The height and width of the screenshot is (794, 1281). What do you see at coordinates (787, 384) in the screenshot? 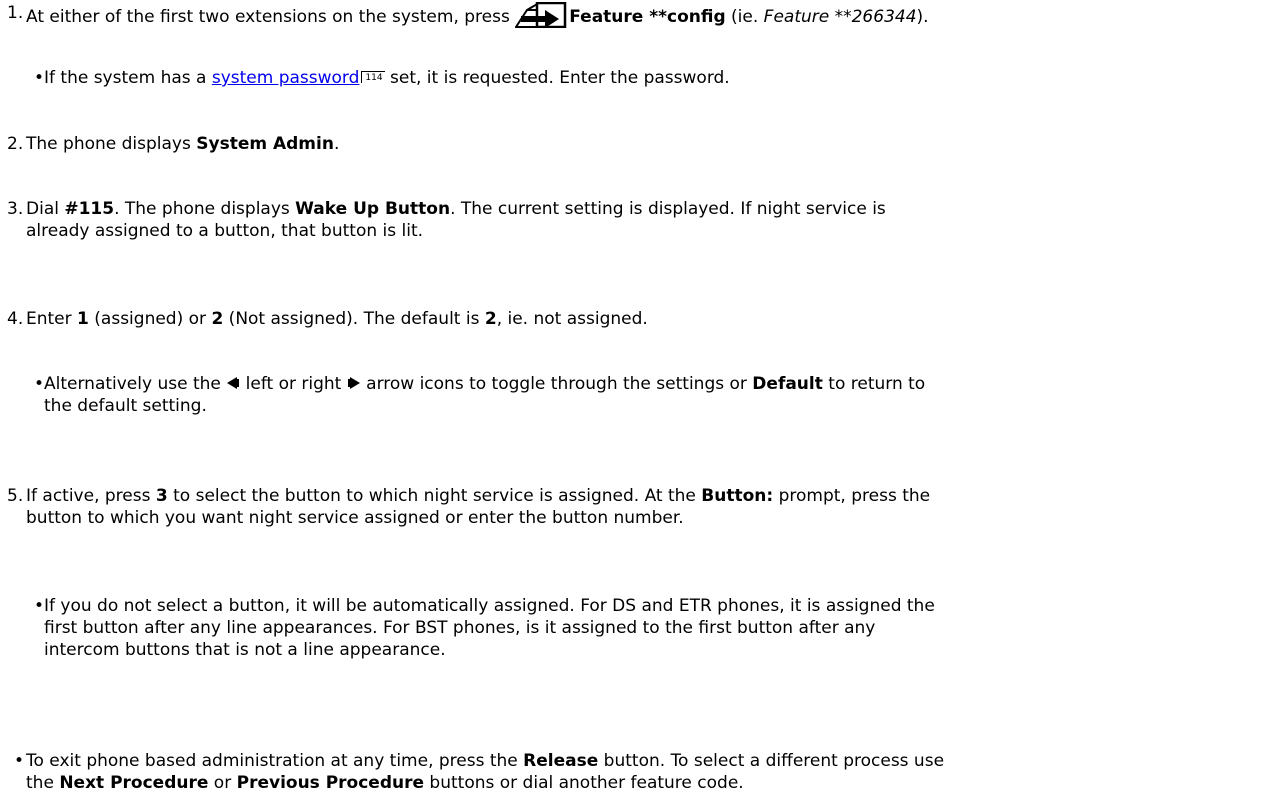
I see `default-label: Default` at bounding box center [787, 384].